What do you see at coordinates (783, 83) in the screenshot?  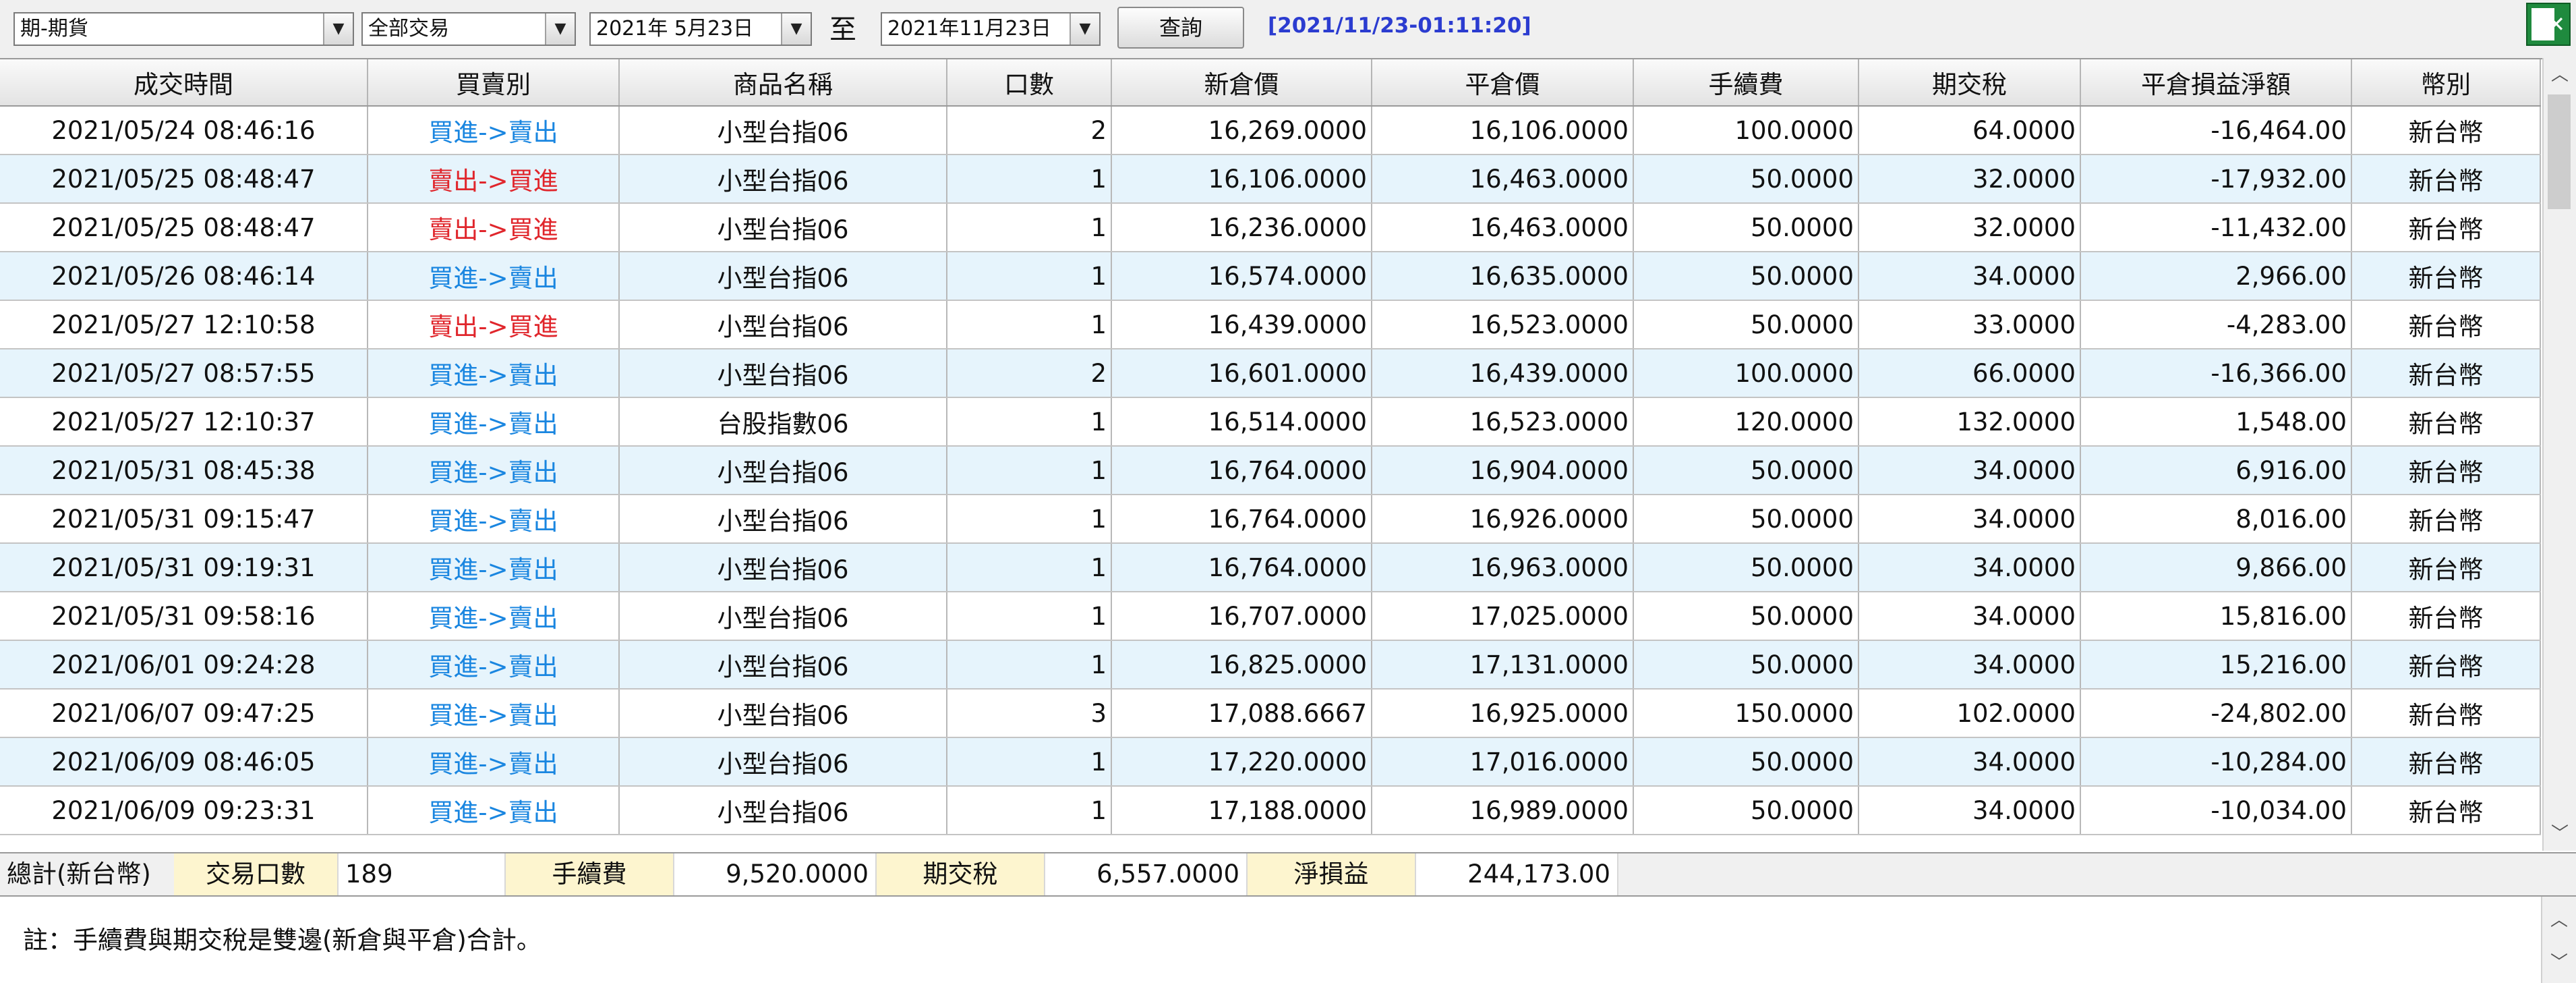 I see `column-header-product: 商品名稱` at bounding box center [783, 83].